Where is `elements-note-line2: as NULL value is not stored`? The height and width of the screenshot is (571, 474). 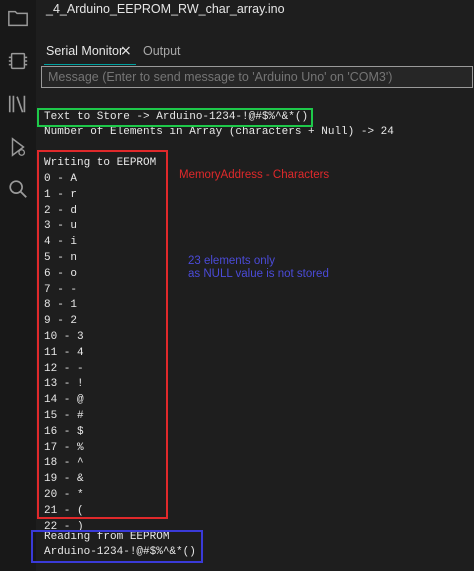 elements-note-line2: as NULL value is not stored is located at coordinates (258, 274).